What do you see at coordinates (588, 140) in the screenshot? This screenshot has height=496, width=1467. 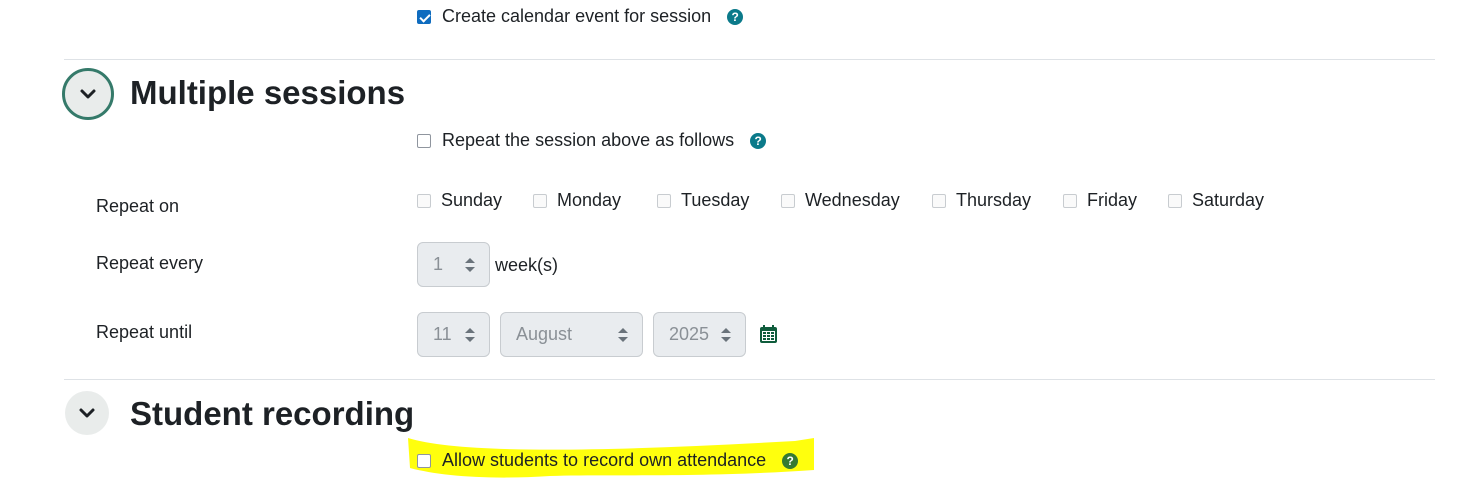 I see `repeat-session-label: Repeat the session above as follows` at bounding box center [588, 140].